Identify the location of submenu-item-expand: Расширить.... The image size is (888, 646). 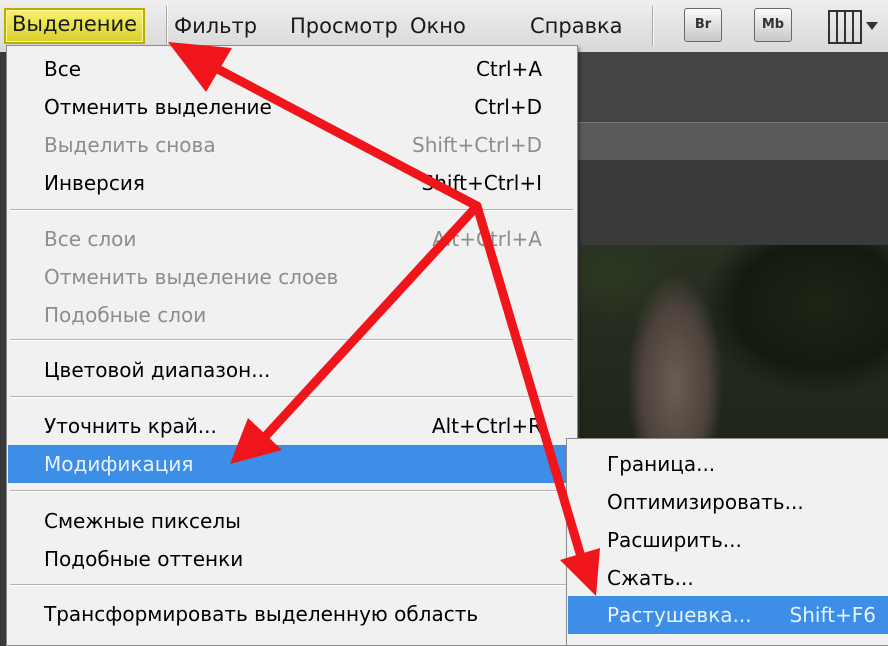
(728, 540).